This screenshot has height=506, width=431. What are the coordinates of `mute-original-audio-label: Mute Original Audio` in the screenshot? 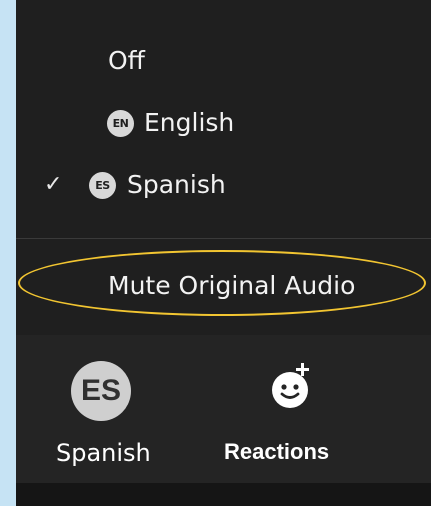 It's located at (232, 285).